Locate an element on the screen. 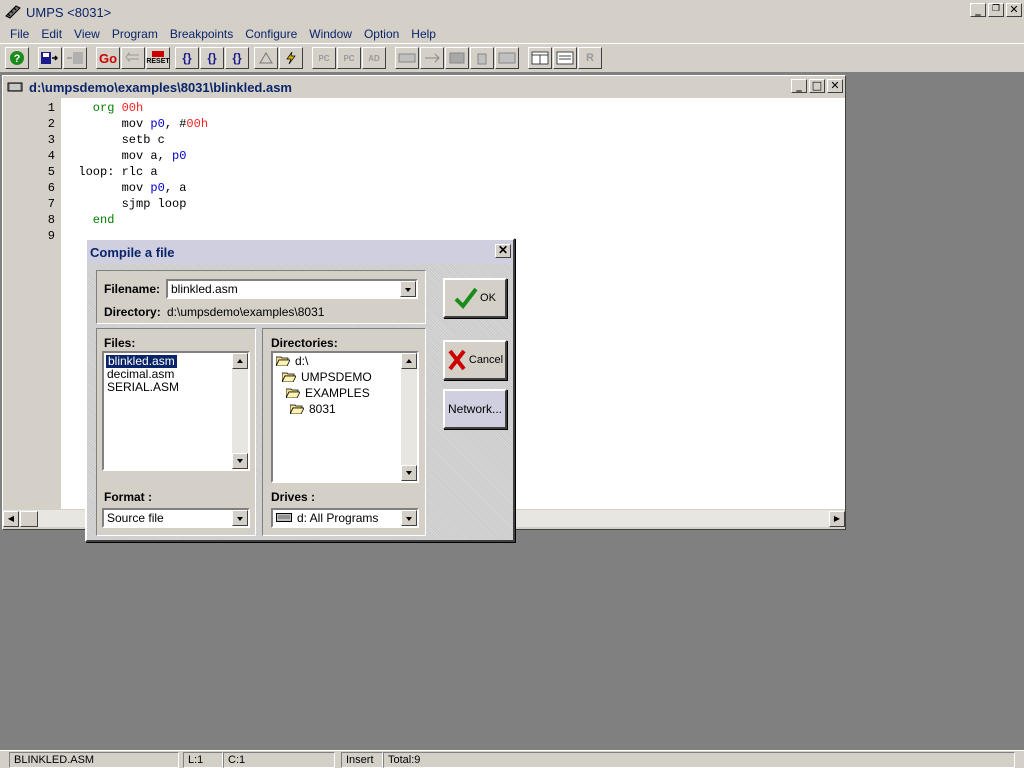  file-item: SERIAL.ASM is located at coordinates (143, 387).